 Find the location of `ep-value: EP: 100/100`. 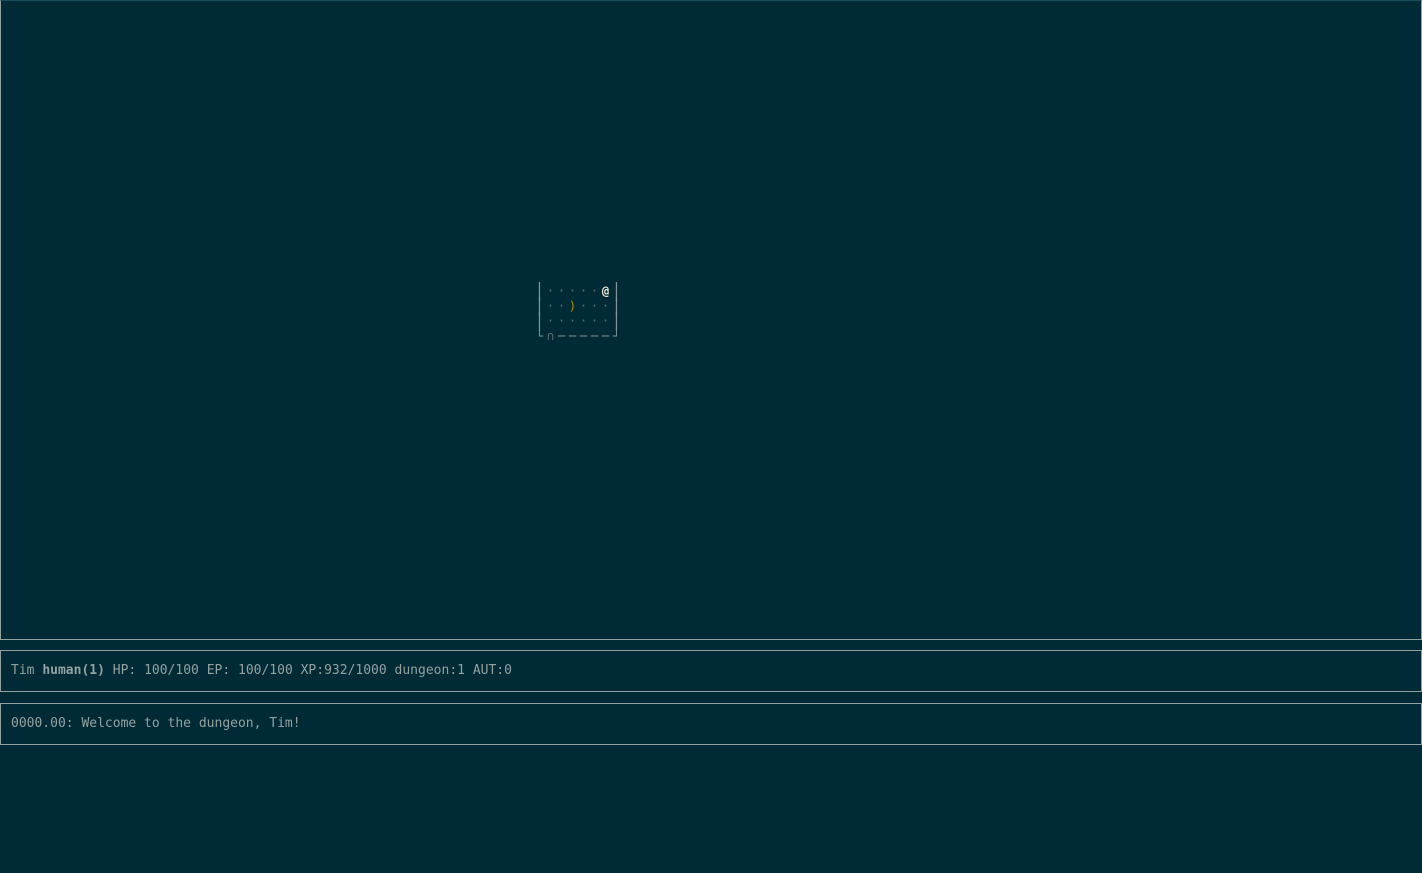

ep-value: EP: 100/100 is located at coordinates (249, 670).